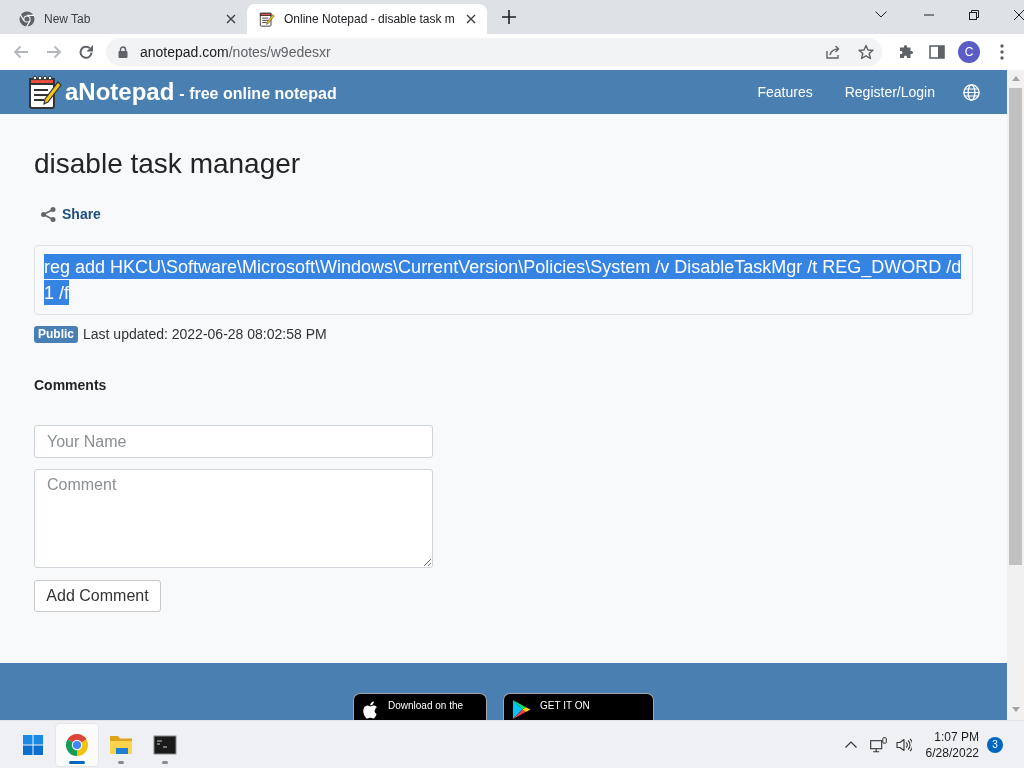 This screenshot has width=1024, height=768. What do you see at coordinates (165, 744) in the screenshot?
I see `terminal-icon` at bounding box center [165, 744].